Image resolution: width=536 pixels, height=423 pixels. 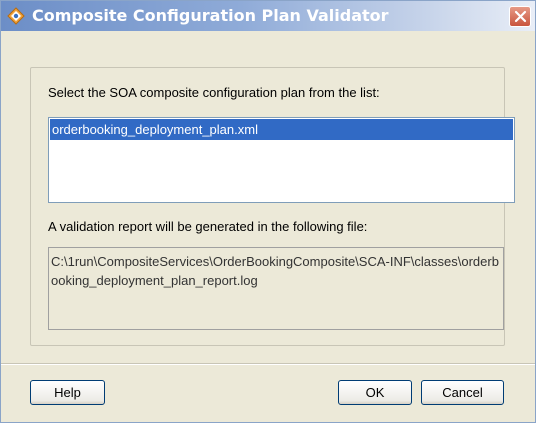 I want to click on oracle-app-icon, so click(x=16, y=16).